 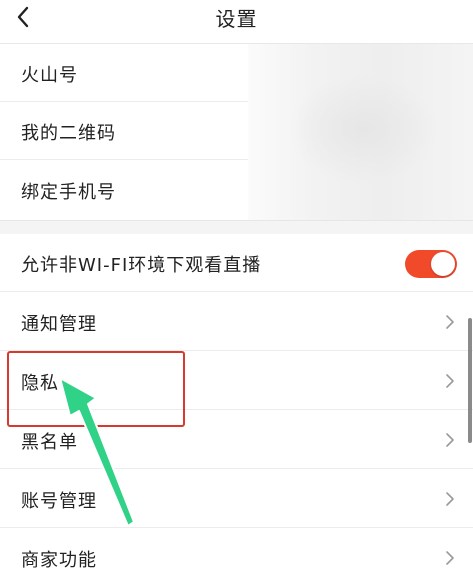 I want to click on settings-item-label: 商家功能, so click(x=59, y=560).